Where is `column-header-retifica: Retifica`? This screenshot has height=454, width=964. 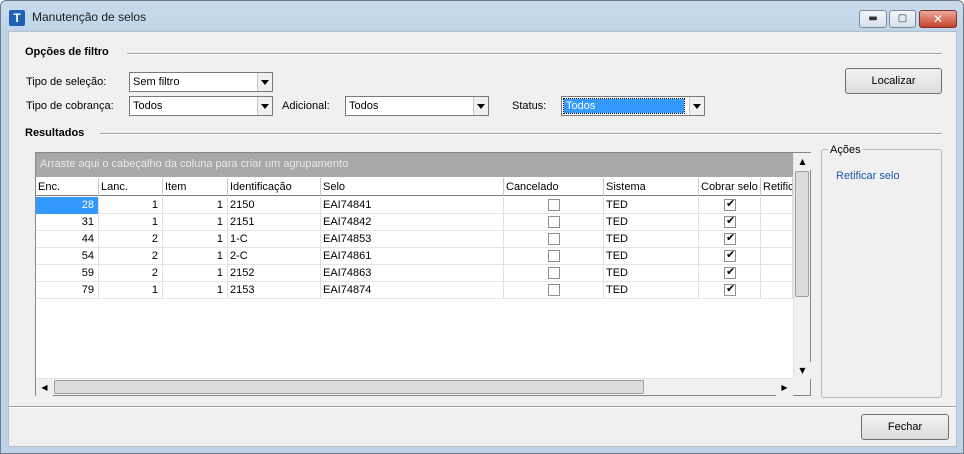 column-header-retifica: Retifica is located at coordinates (777, 187).